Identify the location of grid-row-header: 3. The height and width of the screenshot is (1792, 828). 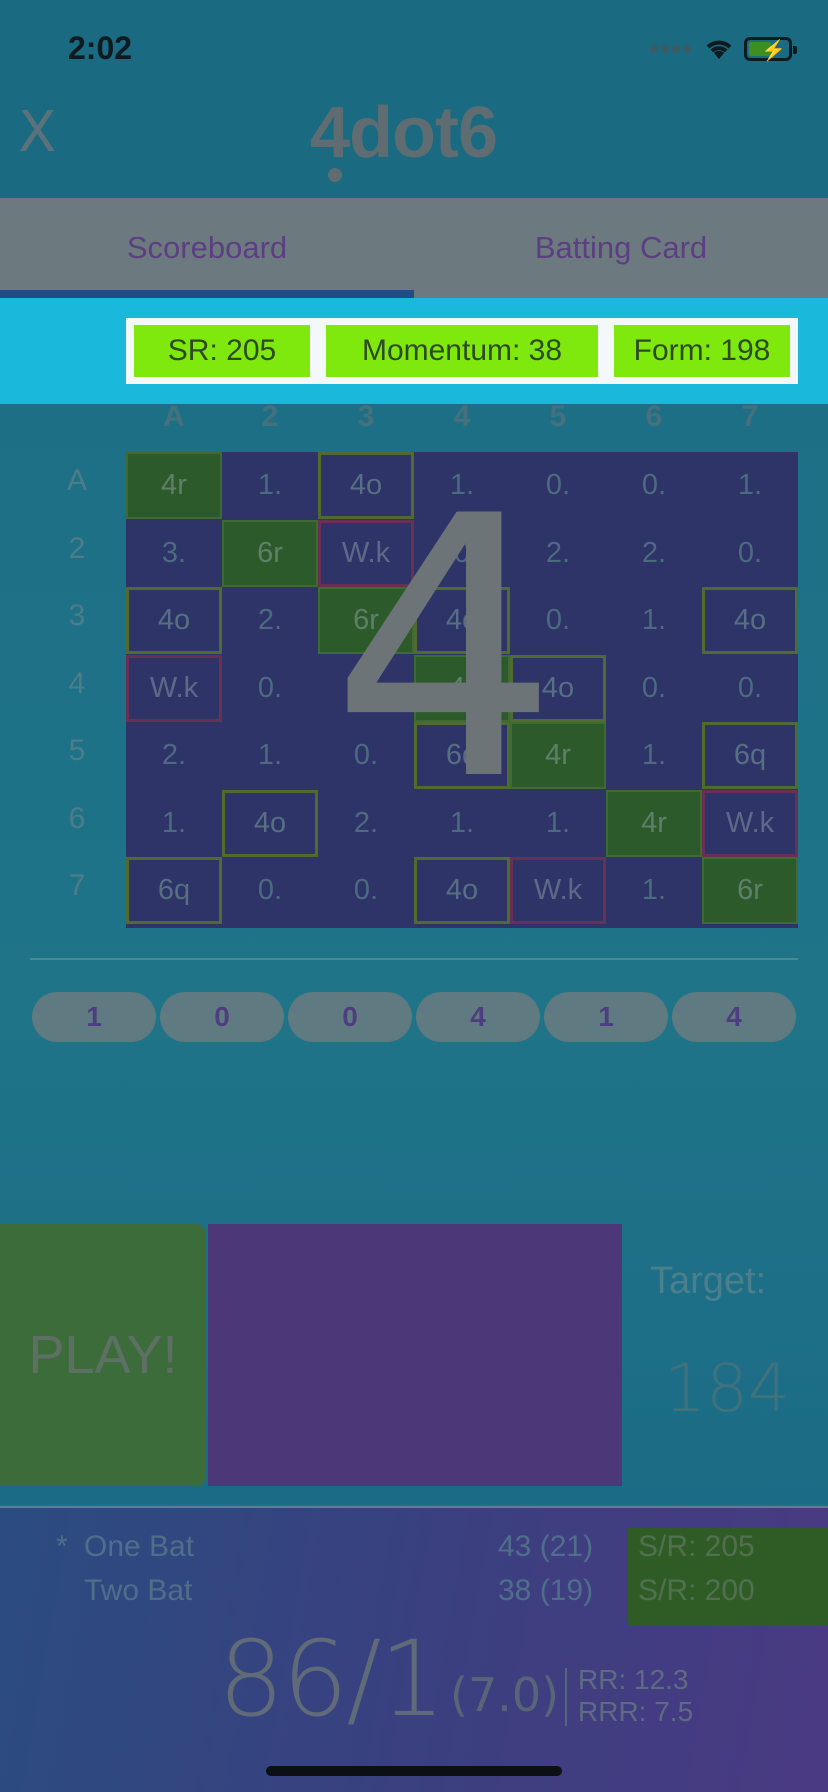
(77, 615).